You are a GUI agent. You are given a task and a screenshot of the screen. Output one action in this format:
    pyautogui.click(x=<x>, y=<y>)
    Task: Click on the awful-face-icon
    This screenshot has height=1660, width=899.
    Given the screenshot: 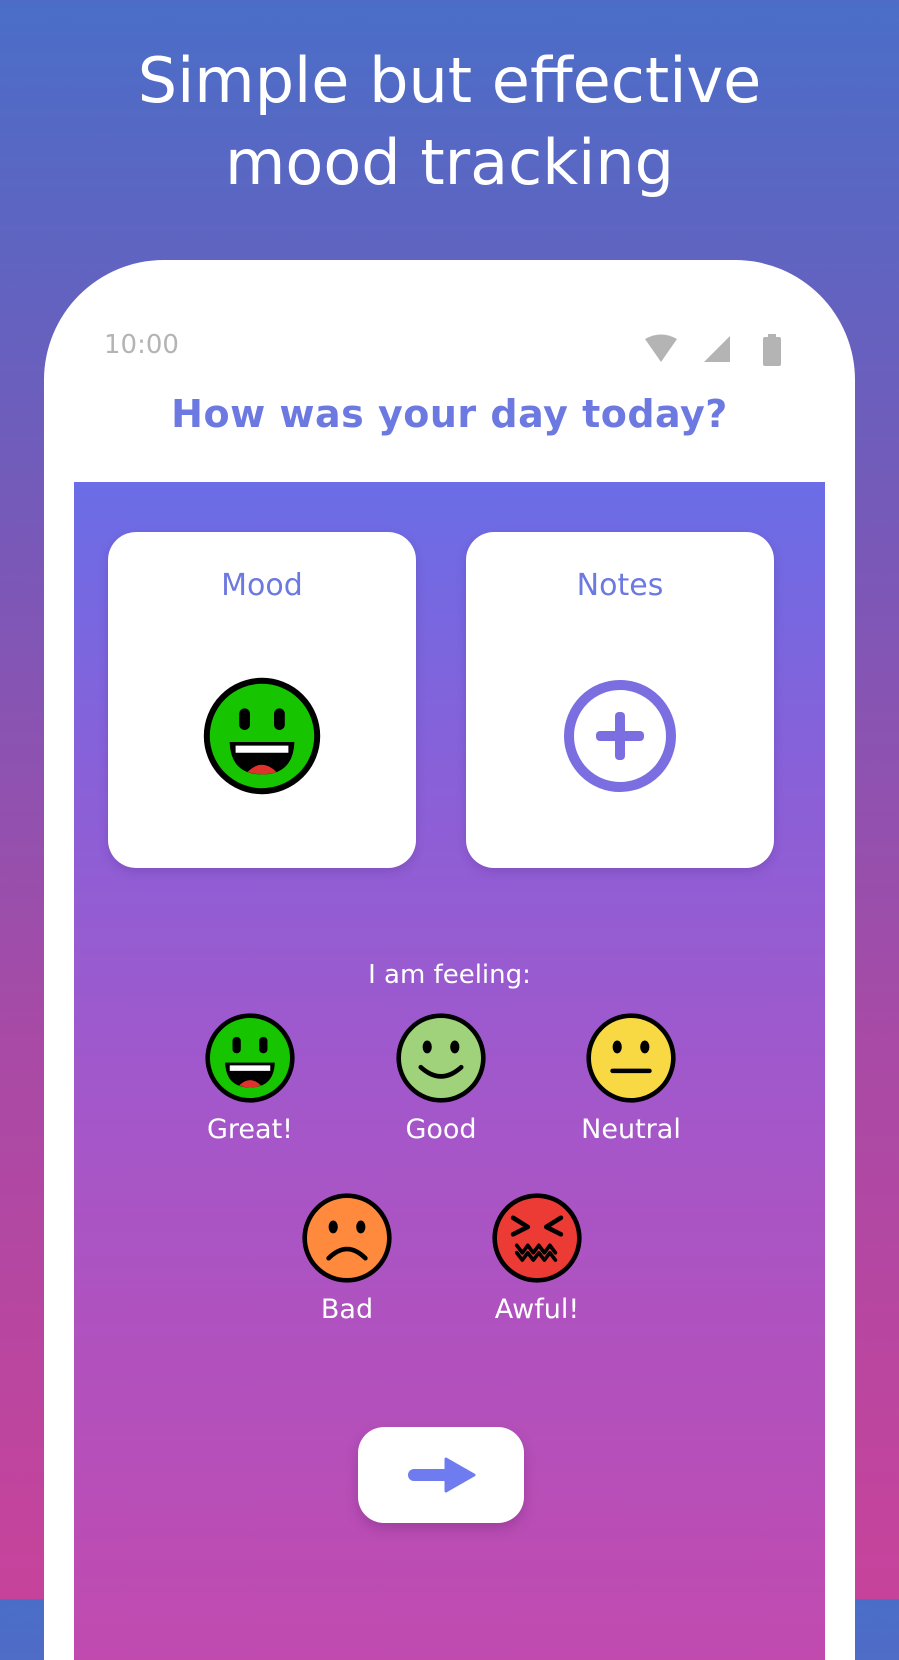 What is the action you would take?
    pyautogui.click(x=537, y=1238)
    